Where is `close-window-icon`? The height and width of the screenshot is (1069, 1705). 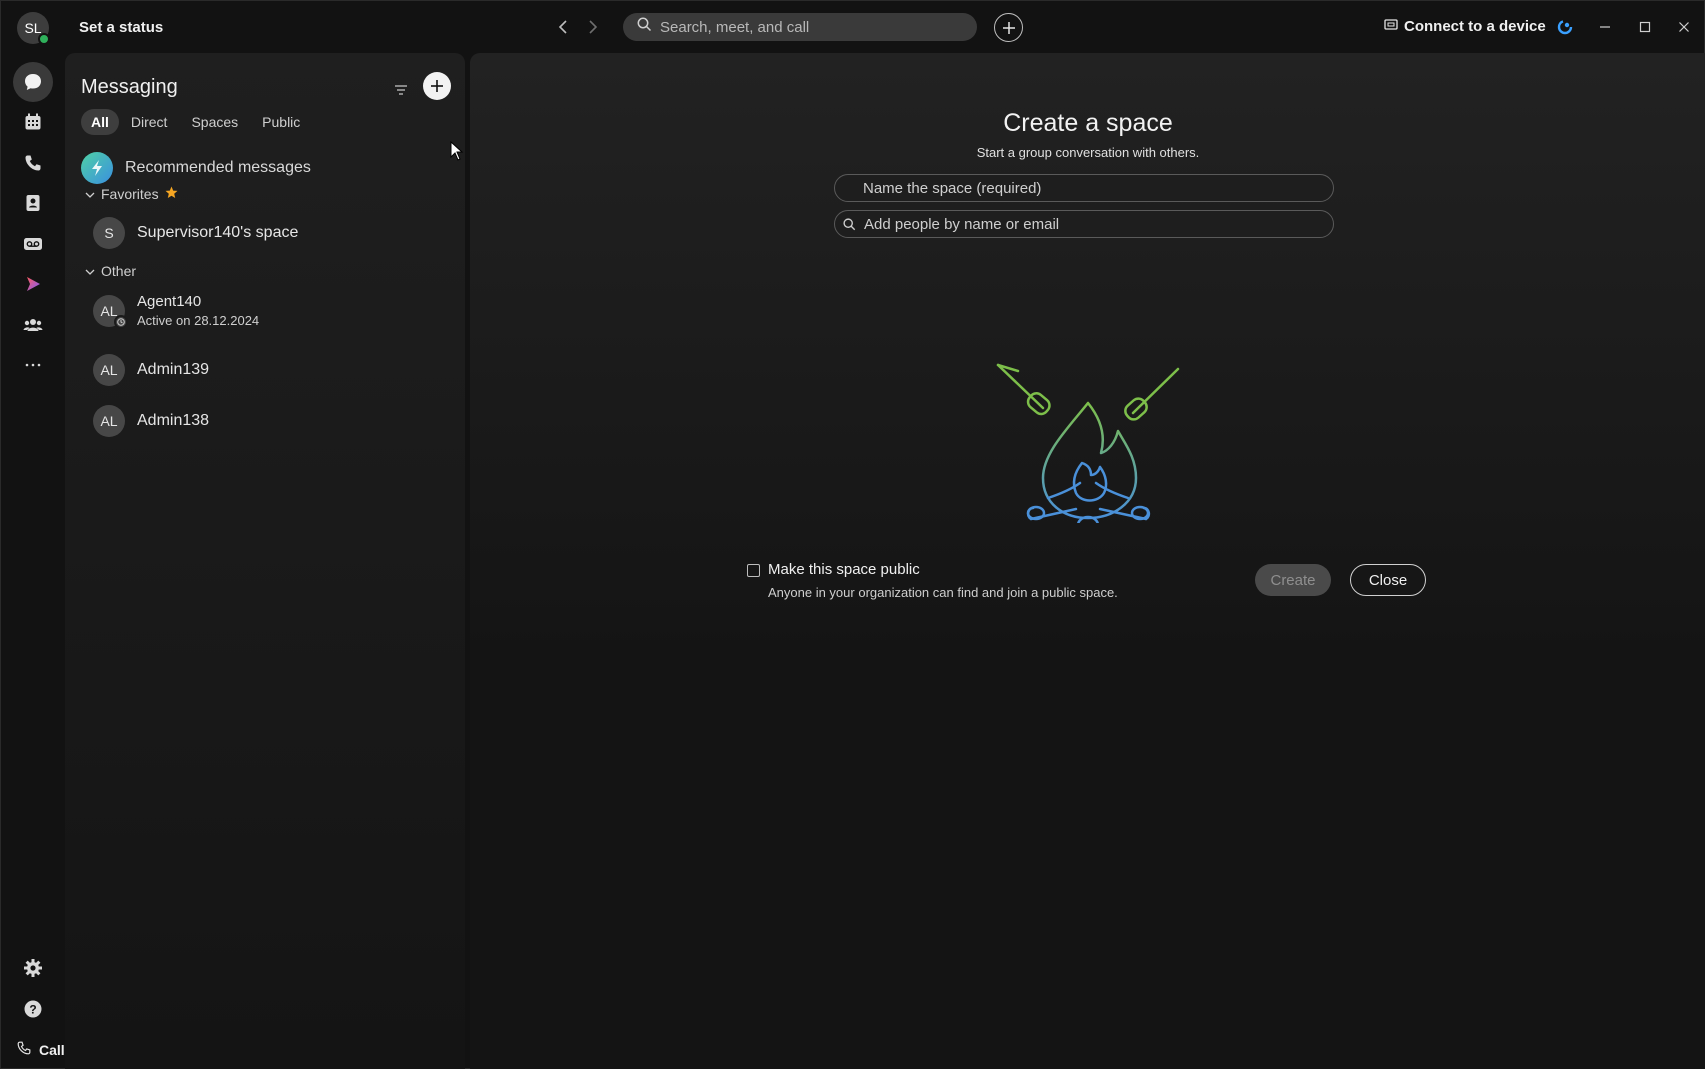
close-window-icon is located at coordinates (1684, 27).